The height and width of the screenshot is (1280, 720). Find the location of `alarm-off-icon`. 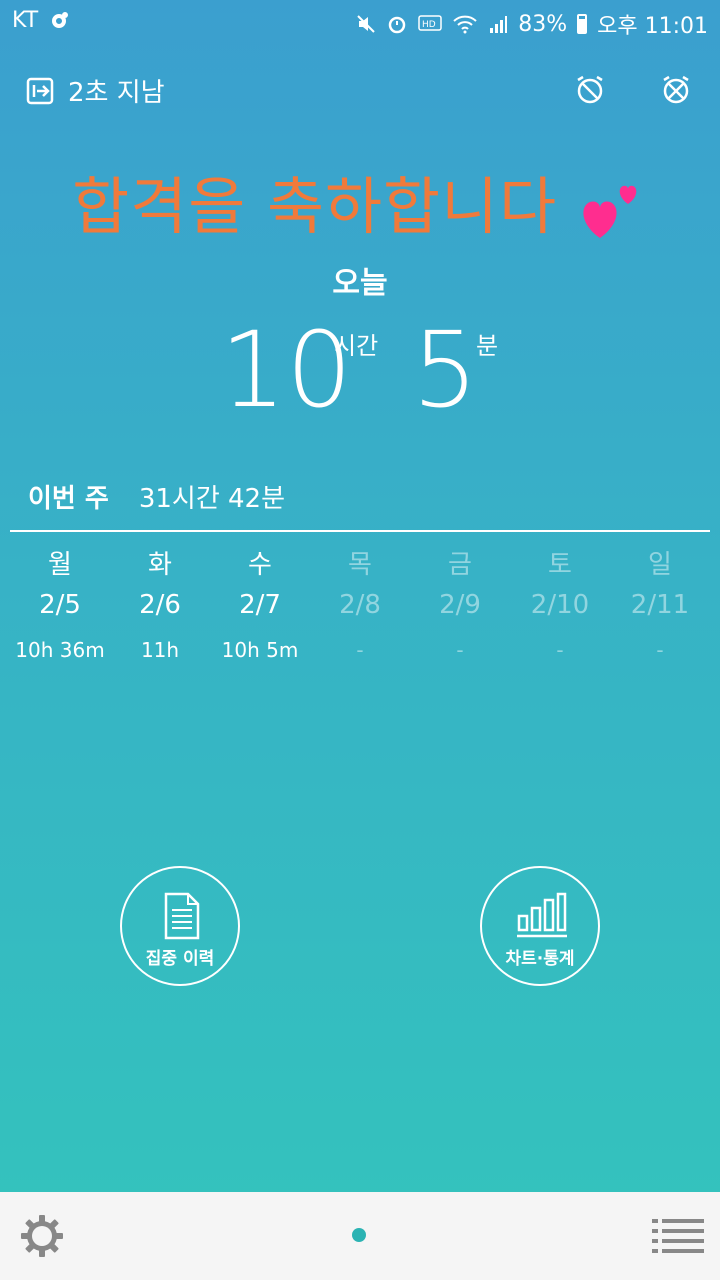

alarm-off-icon is located at coordinates (590, 90).